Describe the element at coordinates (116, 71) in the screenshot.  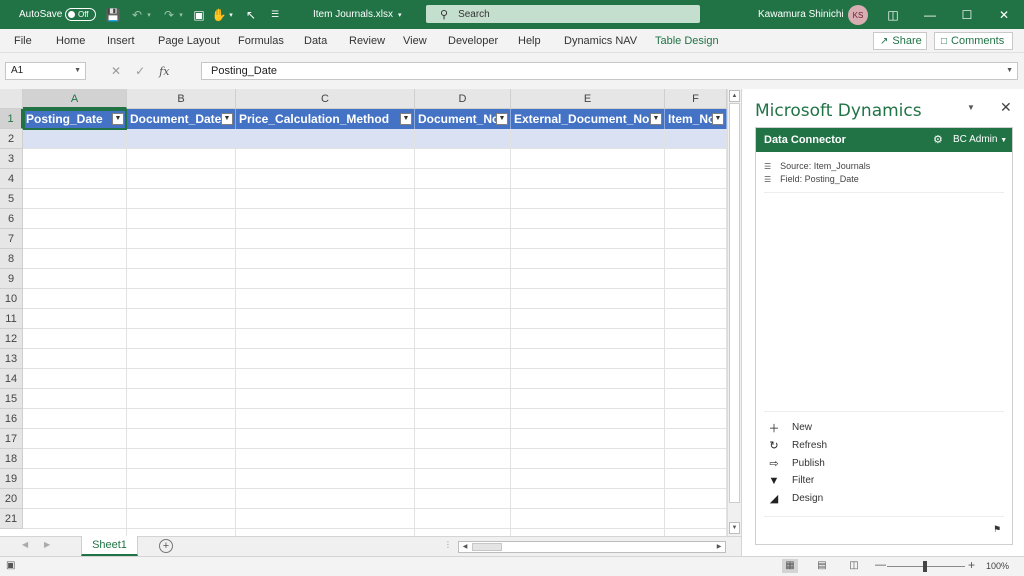
I see `cancel-icon: ✕` at that location.